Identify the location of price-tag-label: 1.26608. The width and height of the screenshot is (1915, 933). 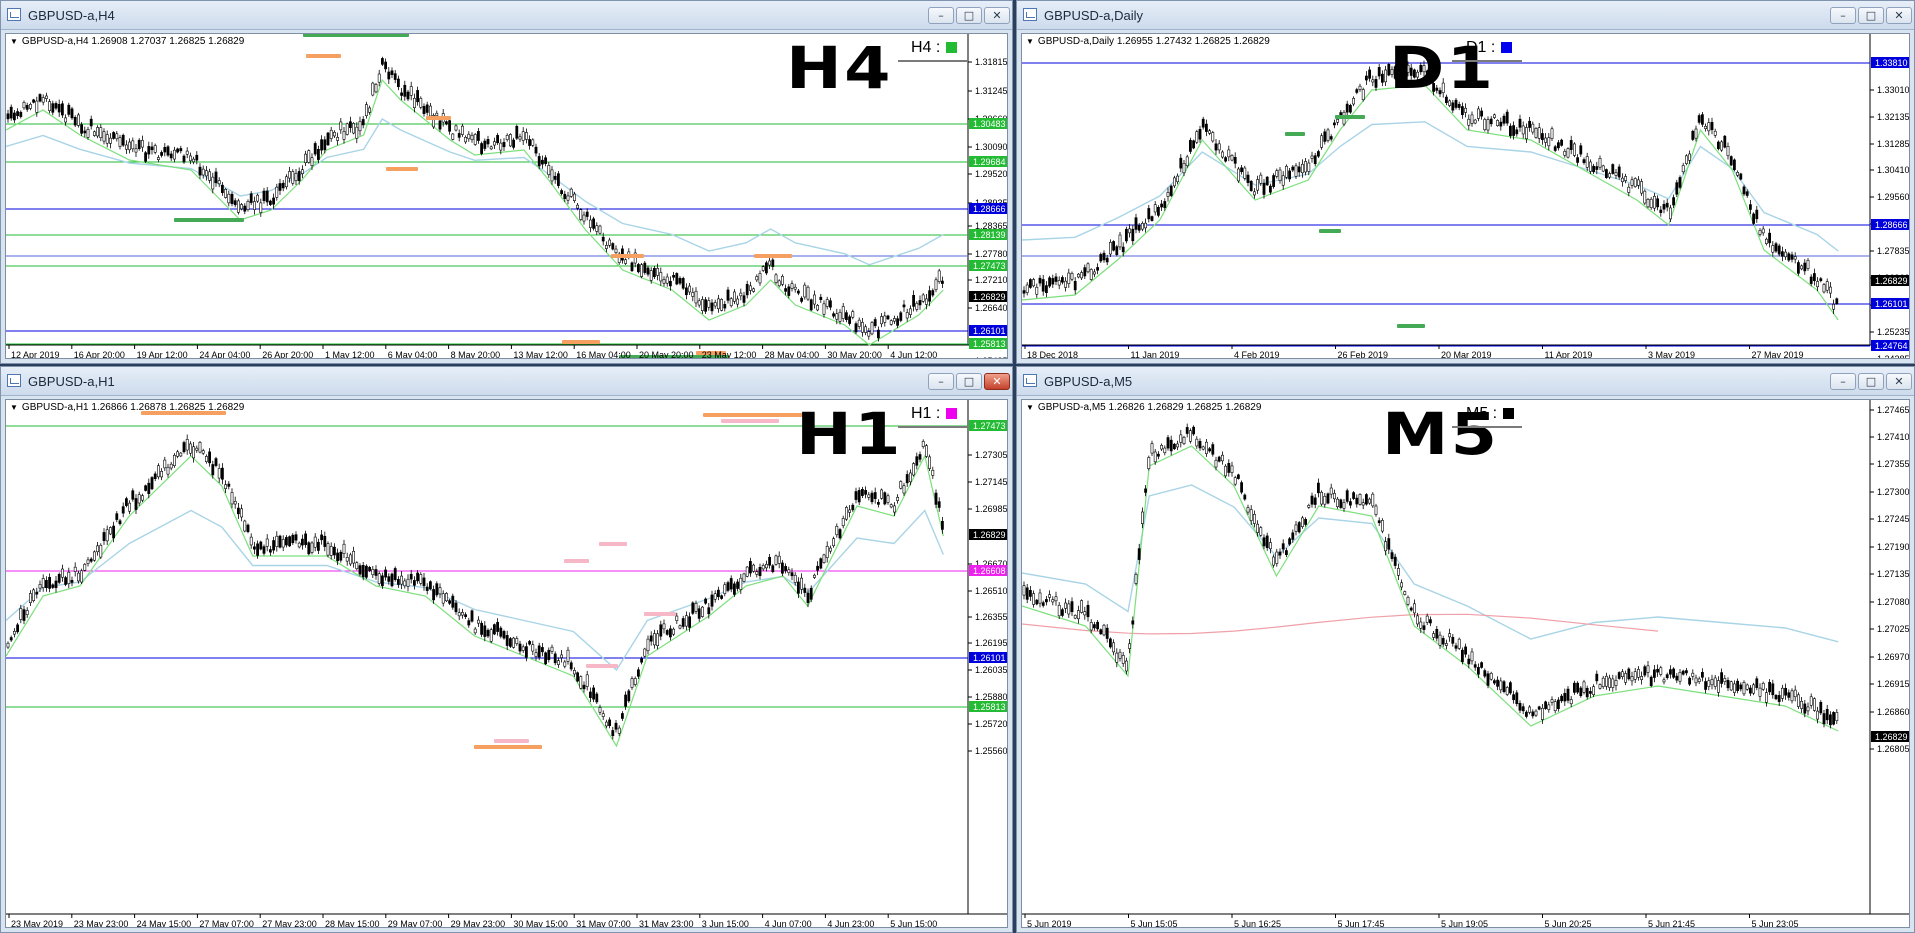
(989, 571).